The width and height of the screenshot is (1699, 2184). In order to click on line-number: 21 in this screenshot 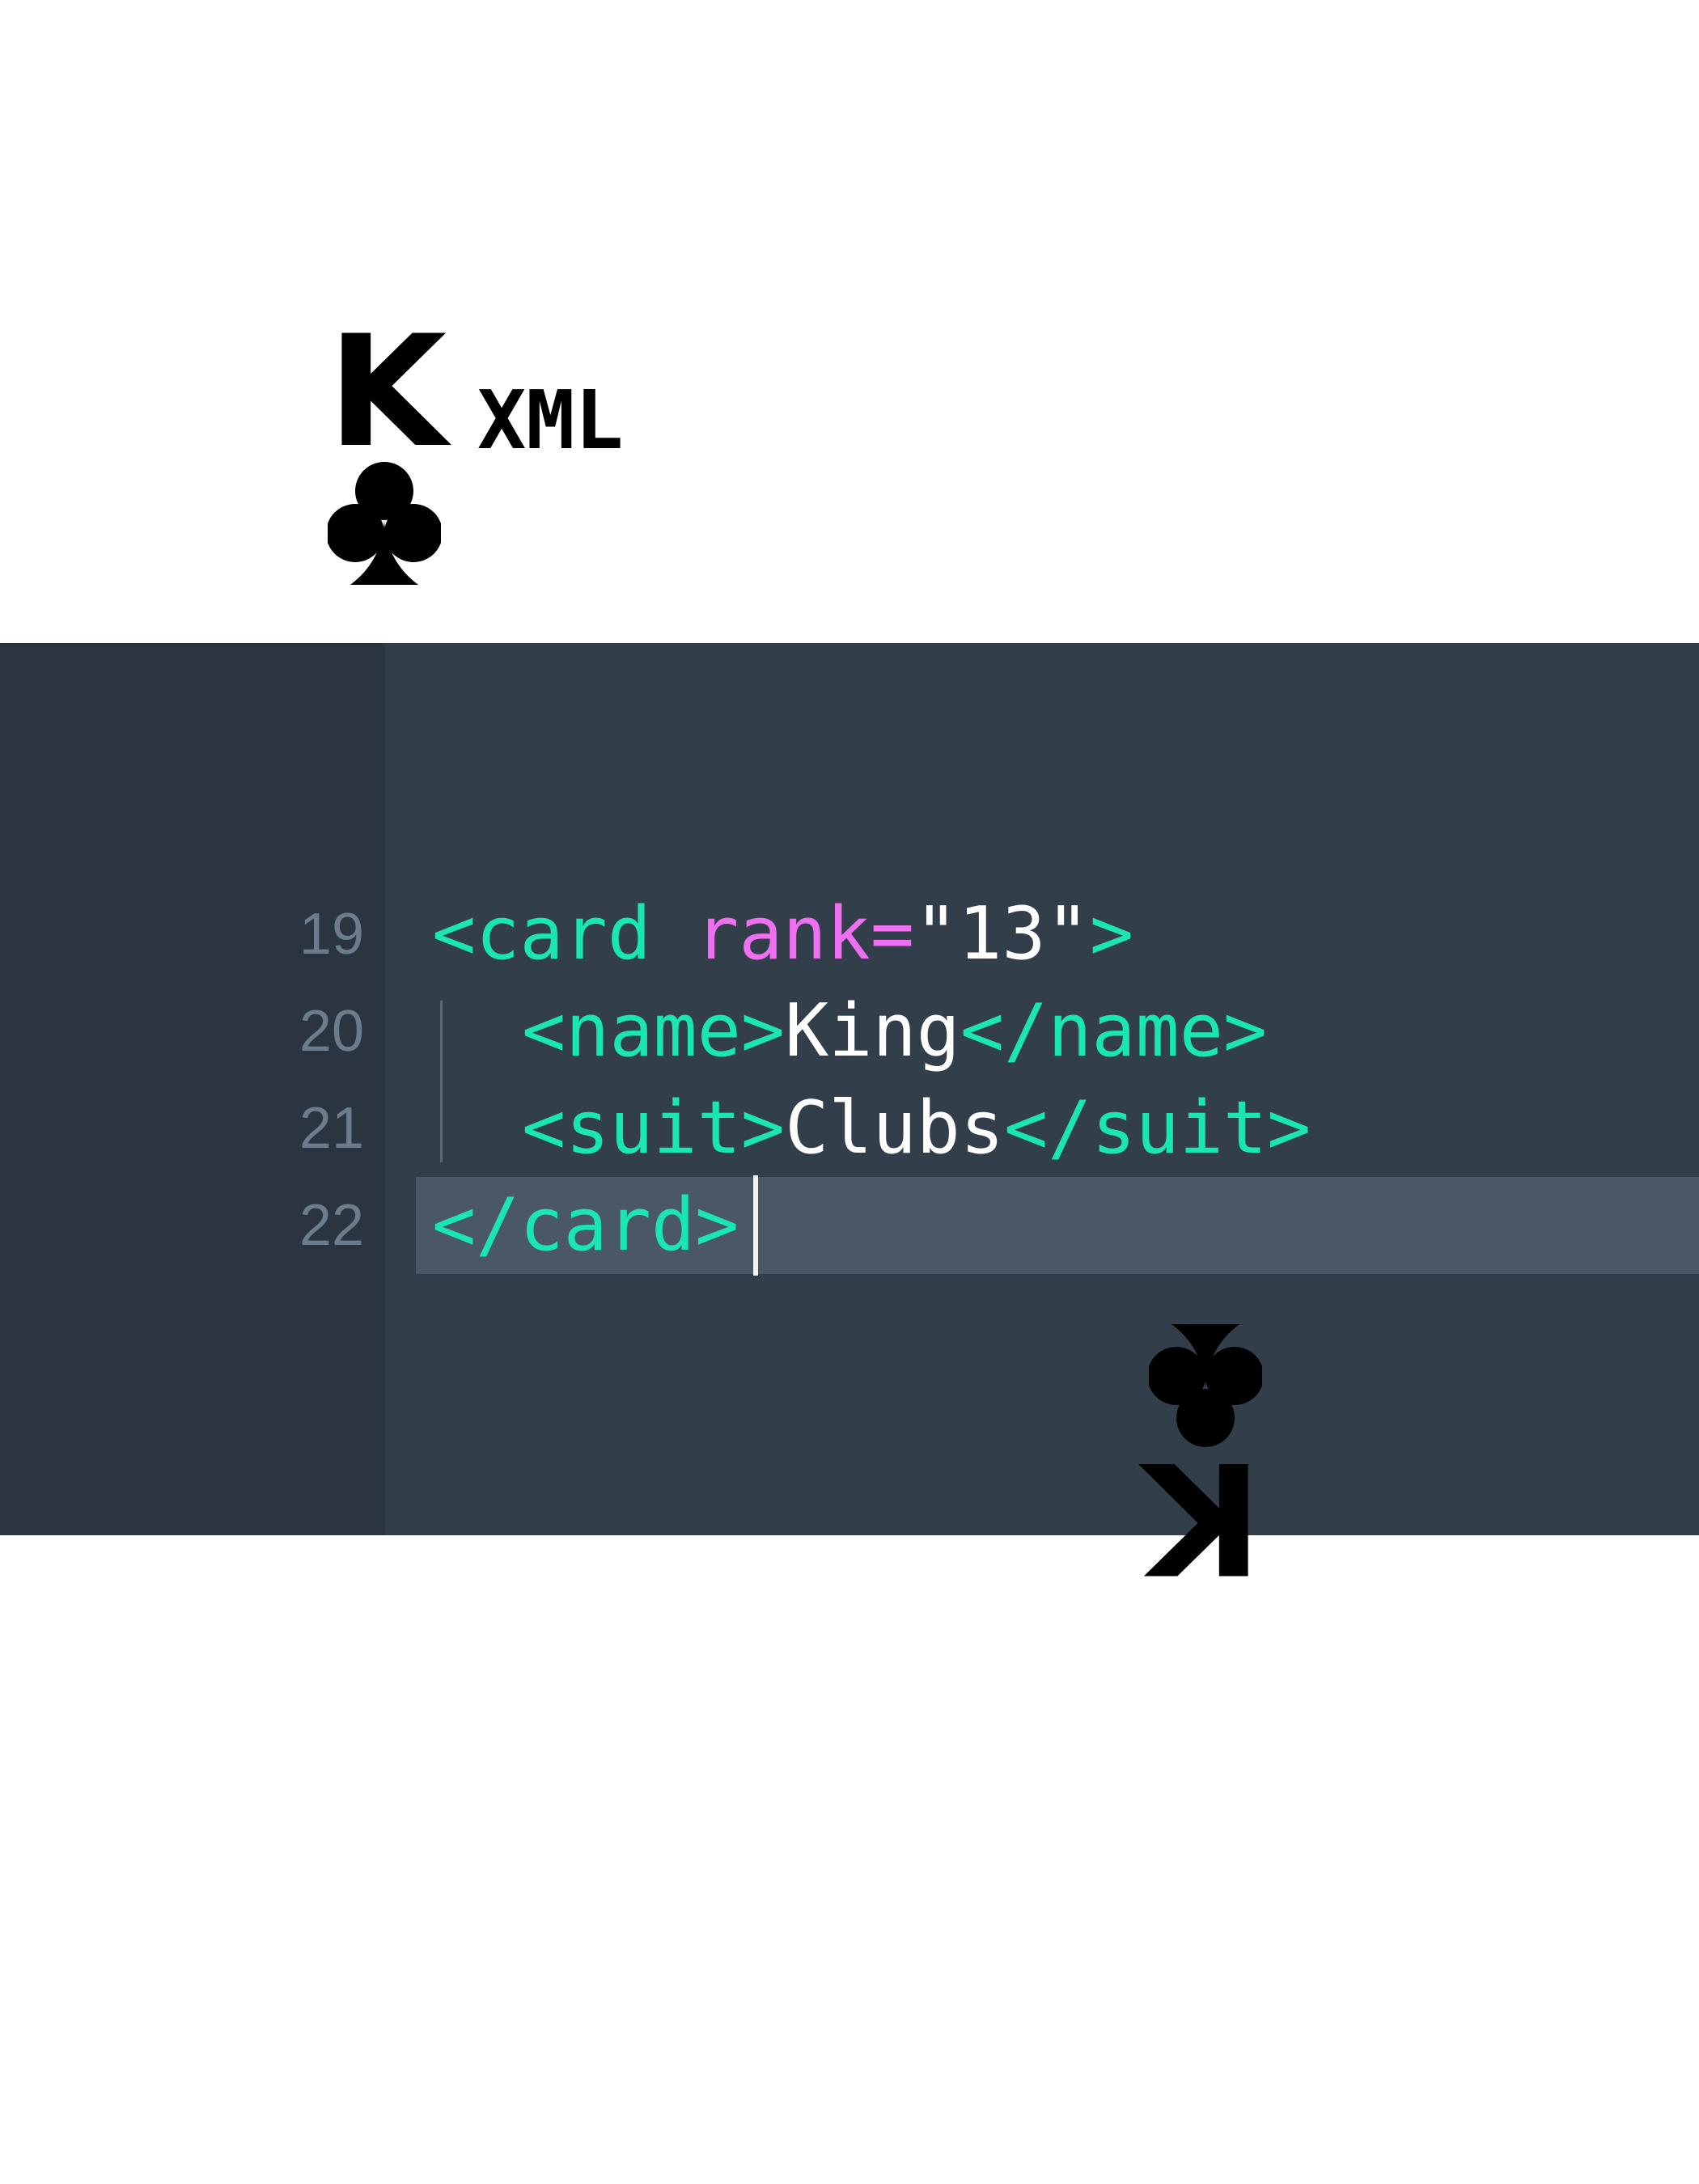, I will do `click(331, 1128)`.